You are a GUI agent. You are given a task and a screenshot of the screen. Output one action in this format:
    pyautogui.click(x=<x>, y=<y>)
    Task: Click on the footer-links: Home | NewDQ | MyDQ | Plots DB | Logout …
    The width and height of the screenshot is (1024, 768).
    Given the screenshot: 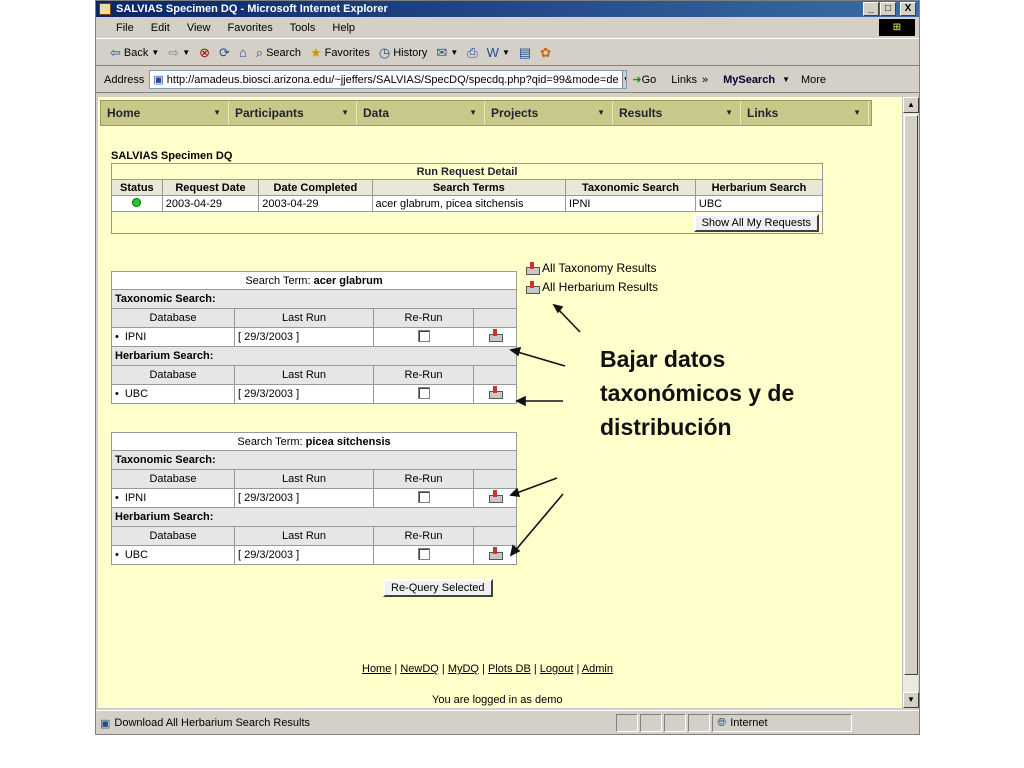 What is the action you would take?
    pyautogui.click(x=487, y=669)
    